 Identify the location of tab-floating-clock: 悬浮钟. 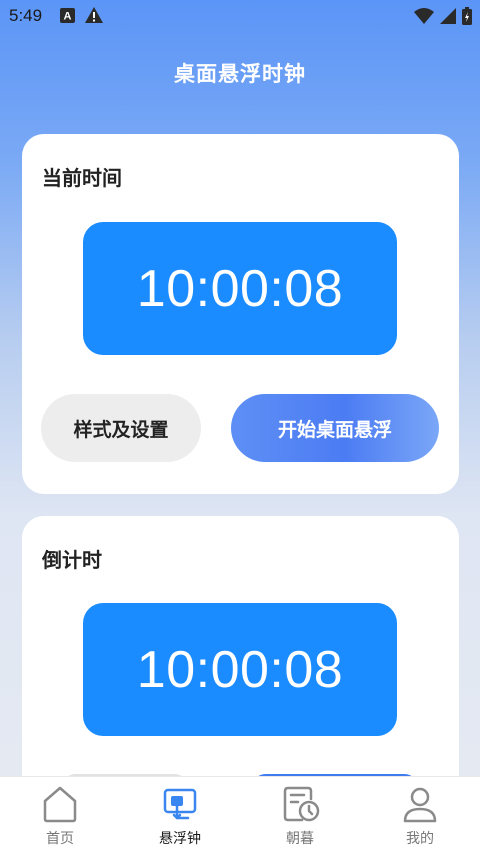
(180, 815).